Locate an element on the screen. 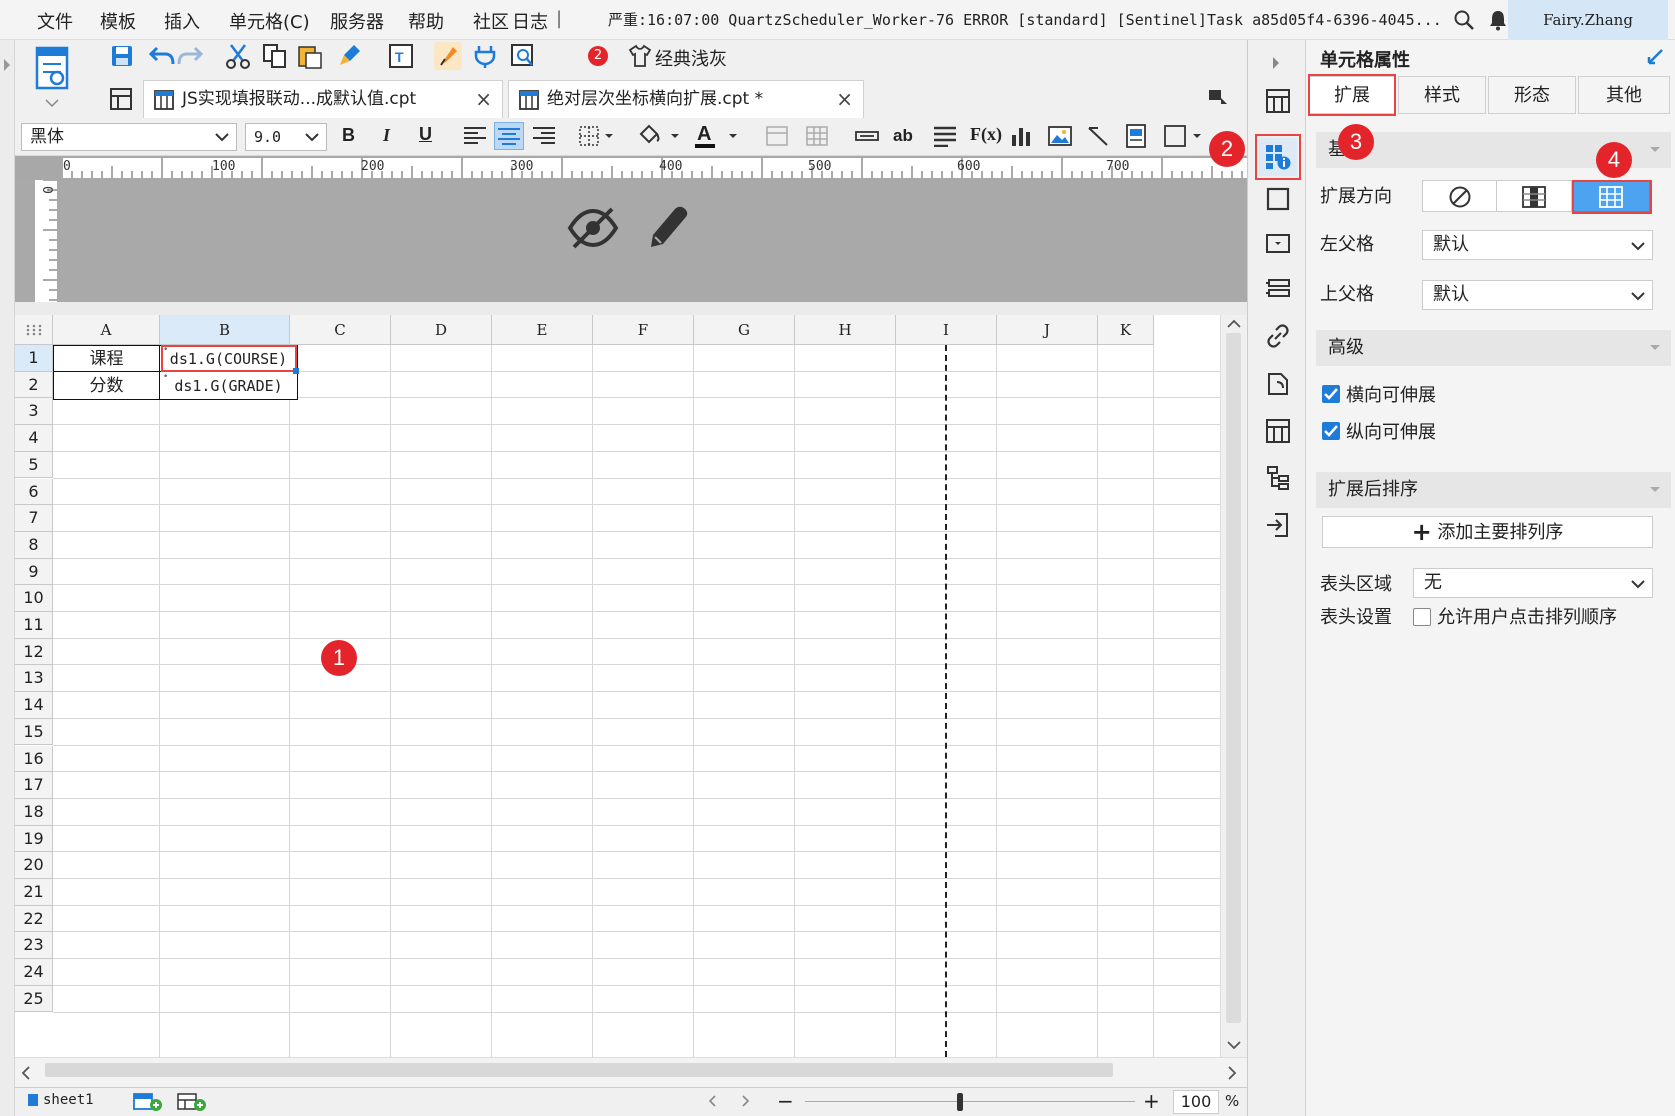 The width and height of the screenshot is (1675, 1116). italic-button: I is located at coordinates (386, 135).